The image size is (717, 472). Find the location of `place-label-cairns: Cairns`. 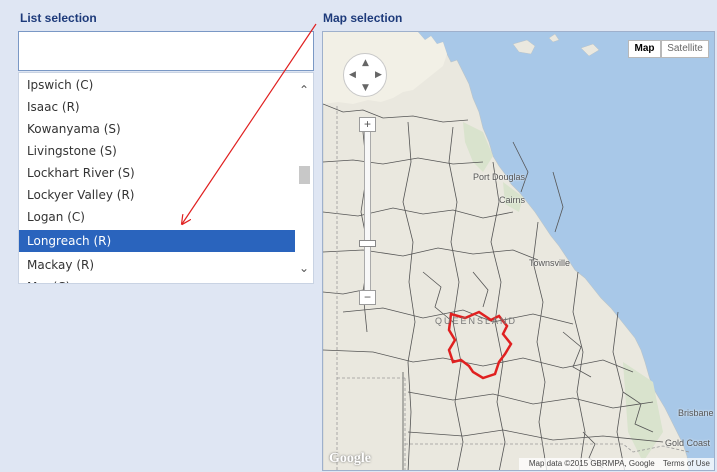

place-label-cairns: Cairns is located at coordinates (512, 200).